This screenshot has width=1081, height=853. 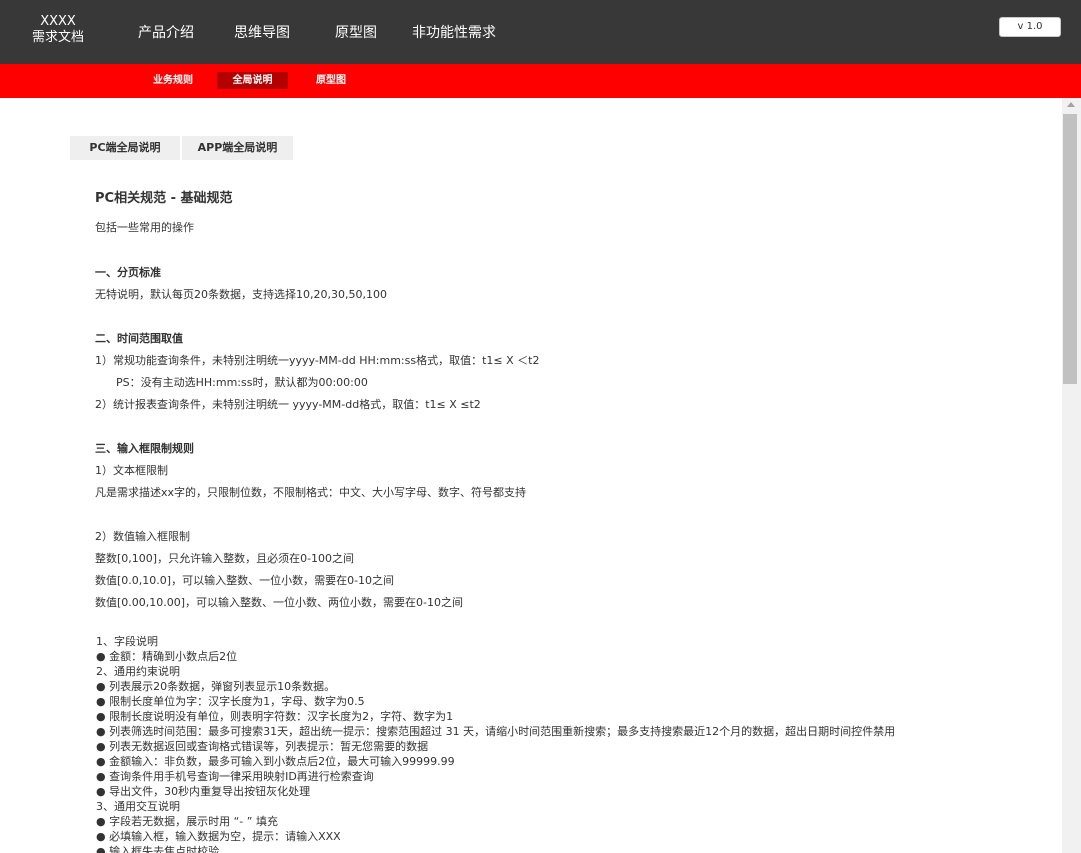 What do you see at coordinates (331, 80) in the screenshot?
I see `sub-nav-prototype: 原型图` at bounding box center [331, 80].